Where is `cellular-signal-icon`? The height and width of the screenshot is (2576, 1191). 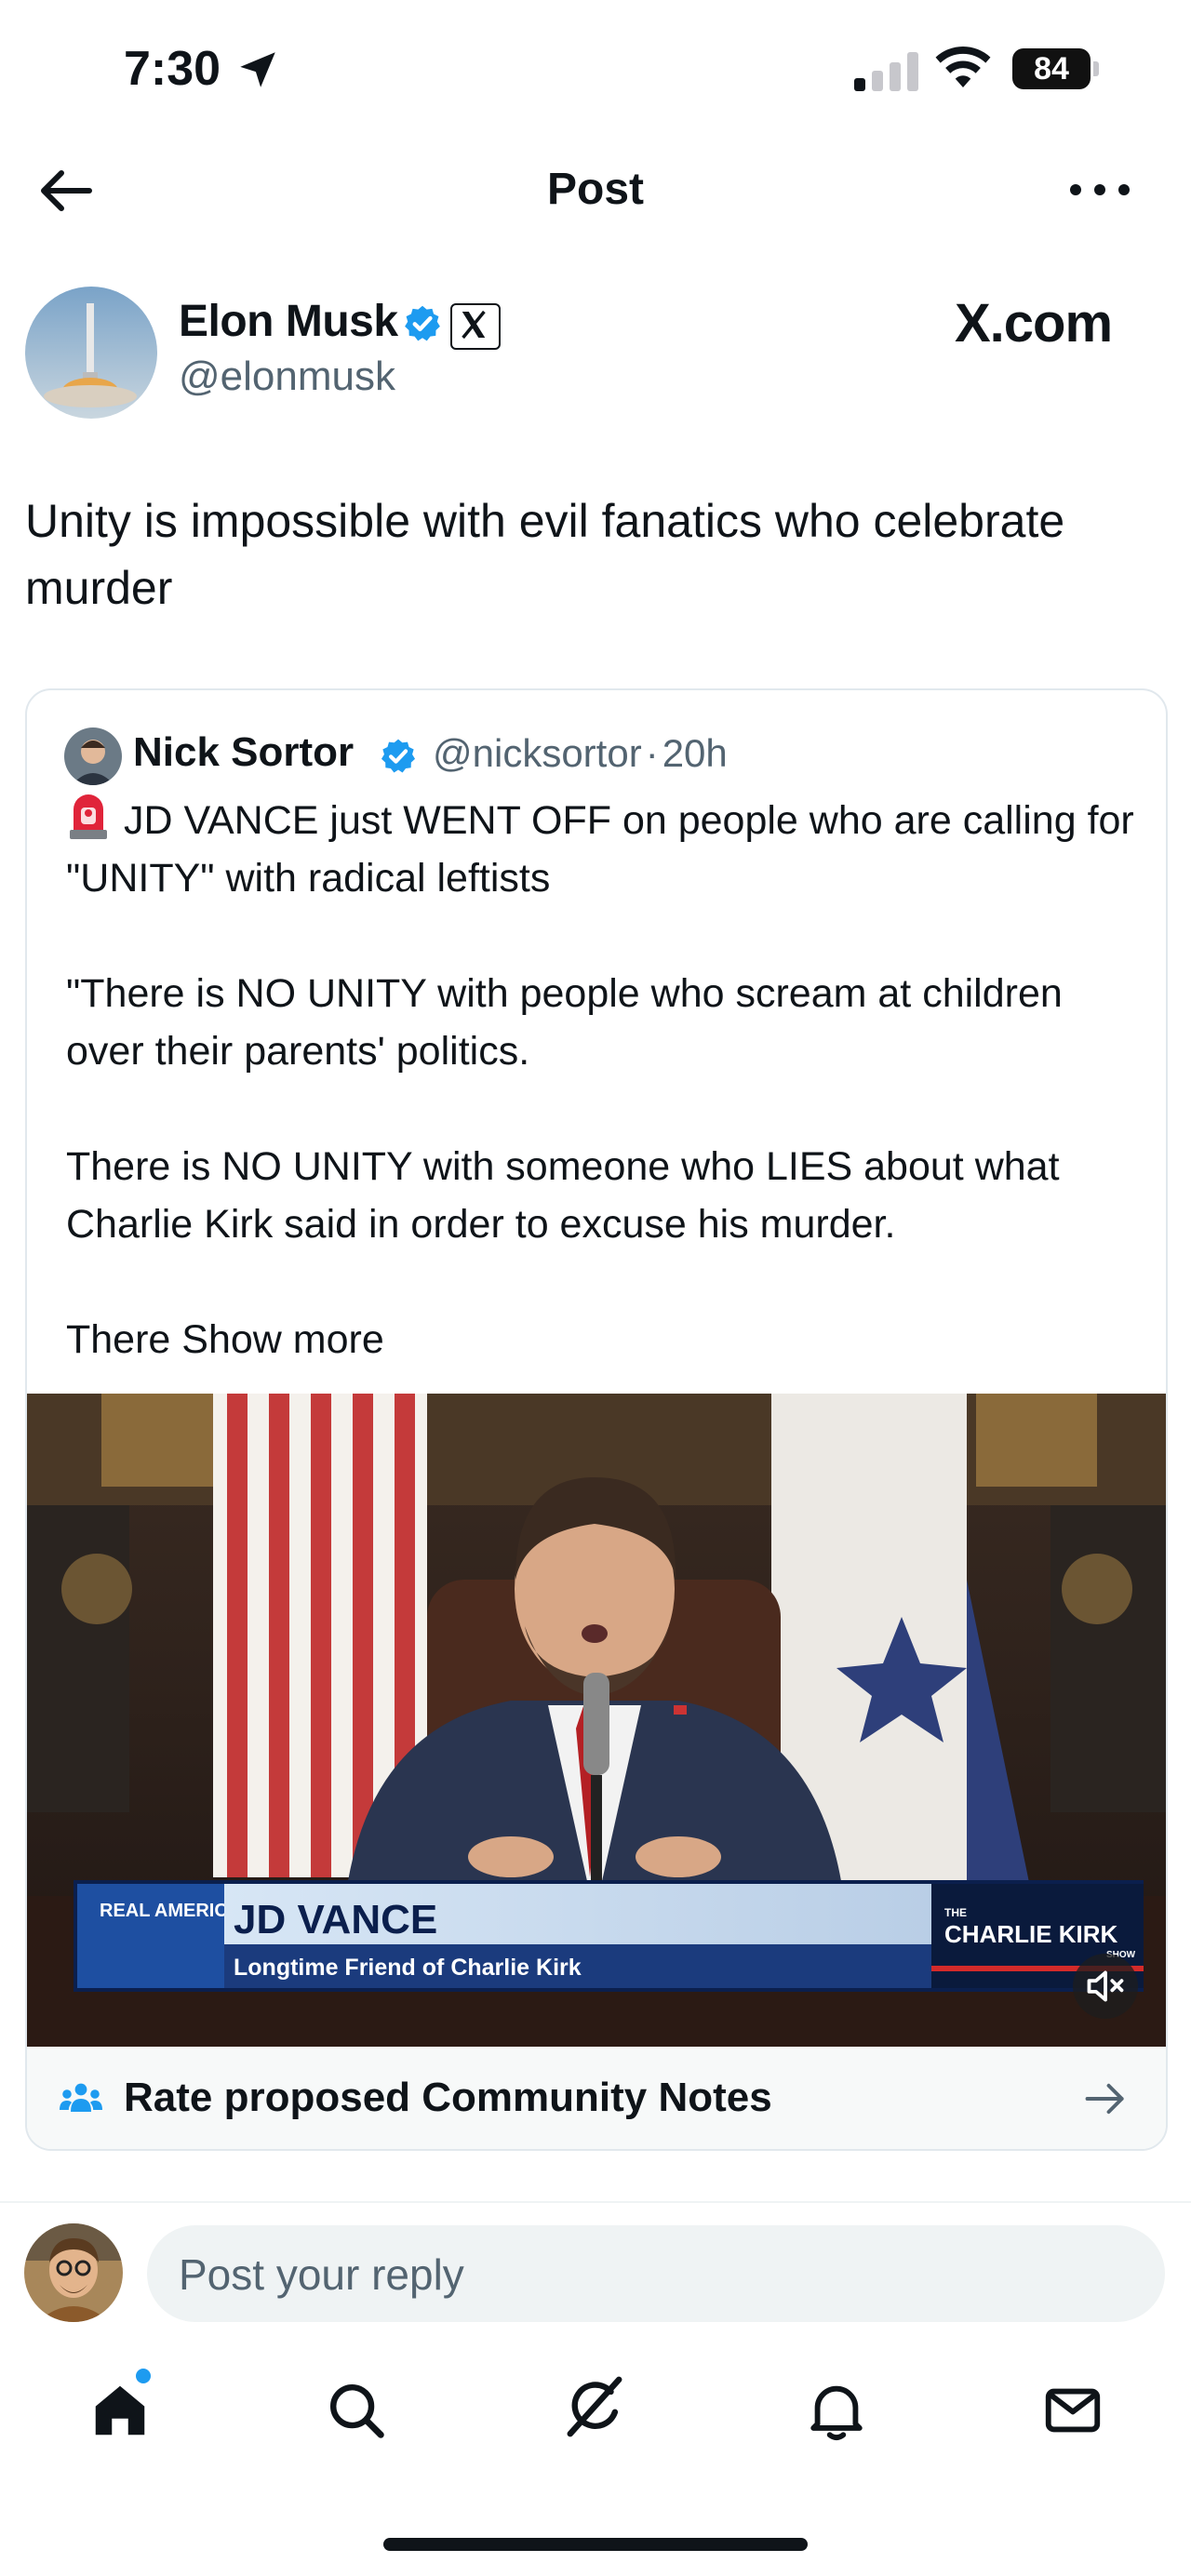
cellular-signal-icon is located at coordinates (886, 71).